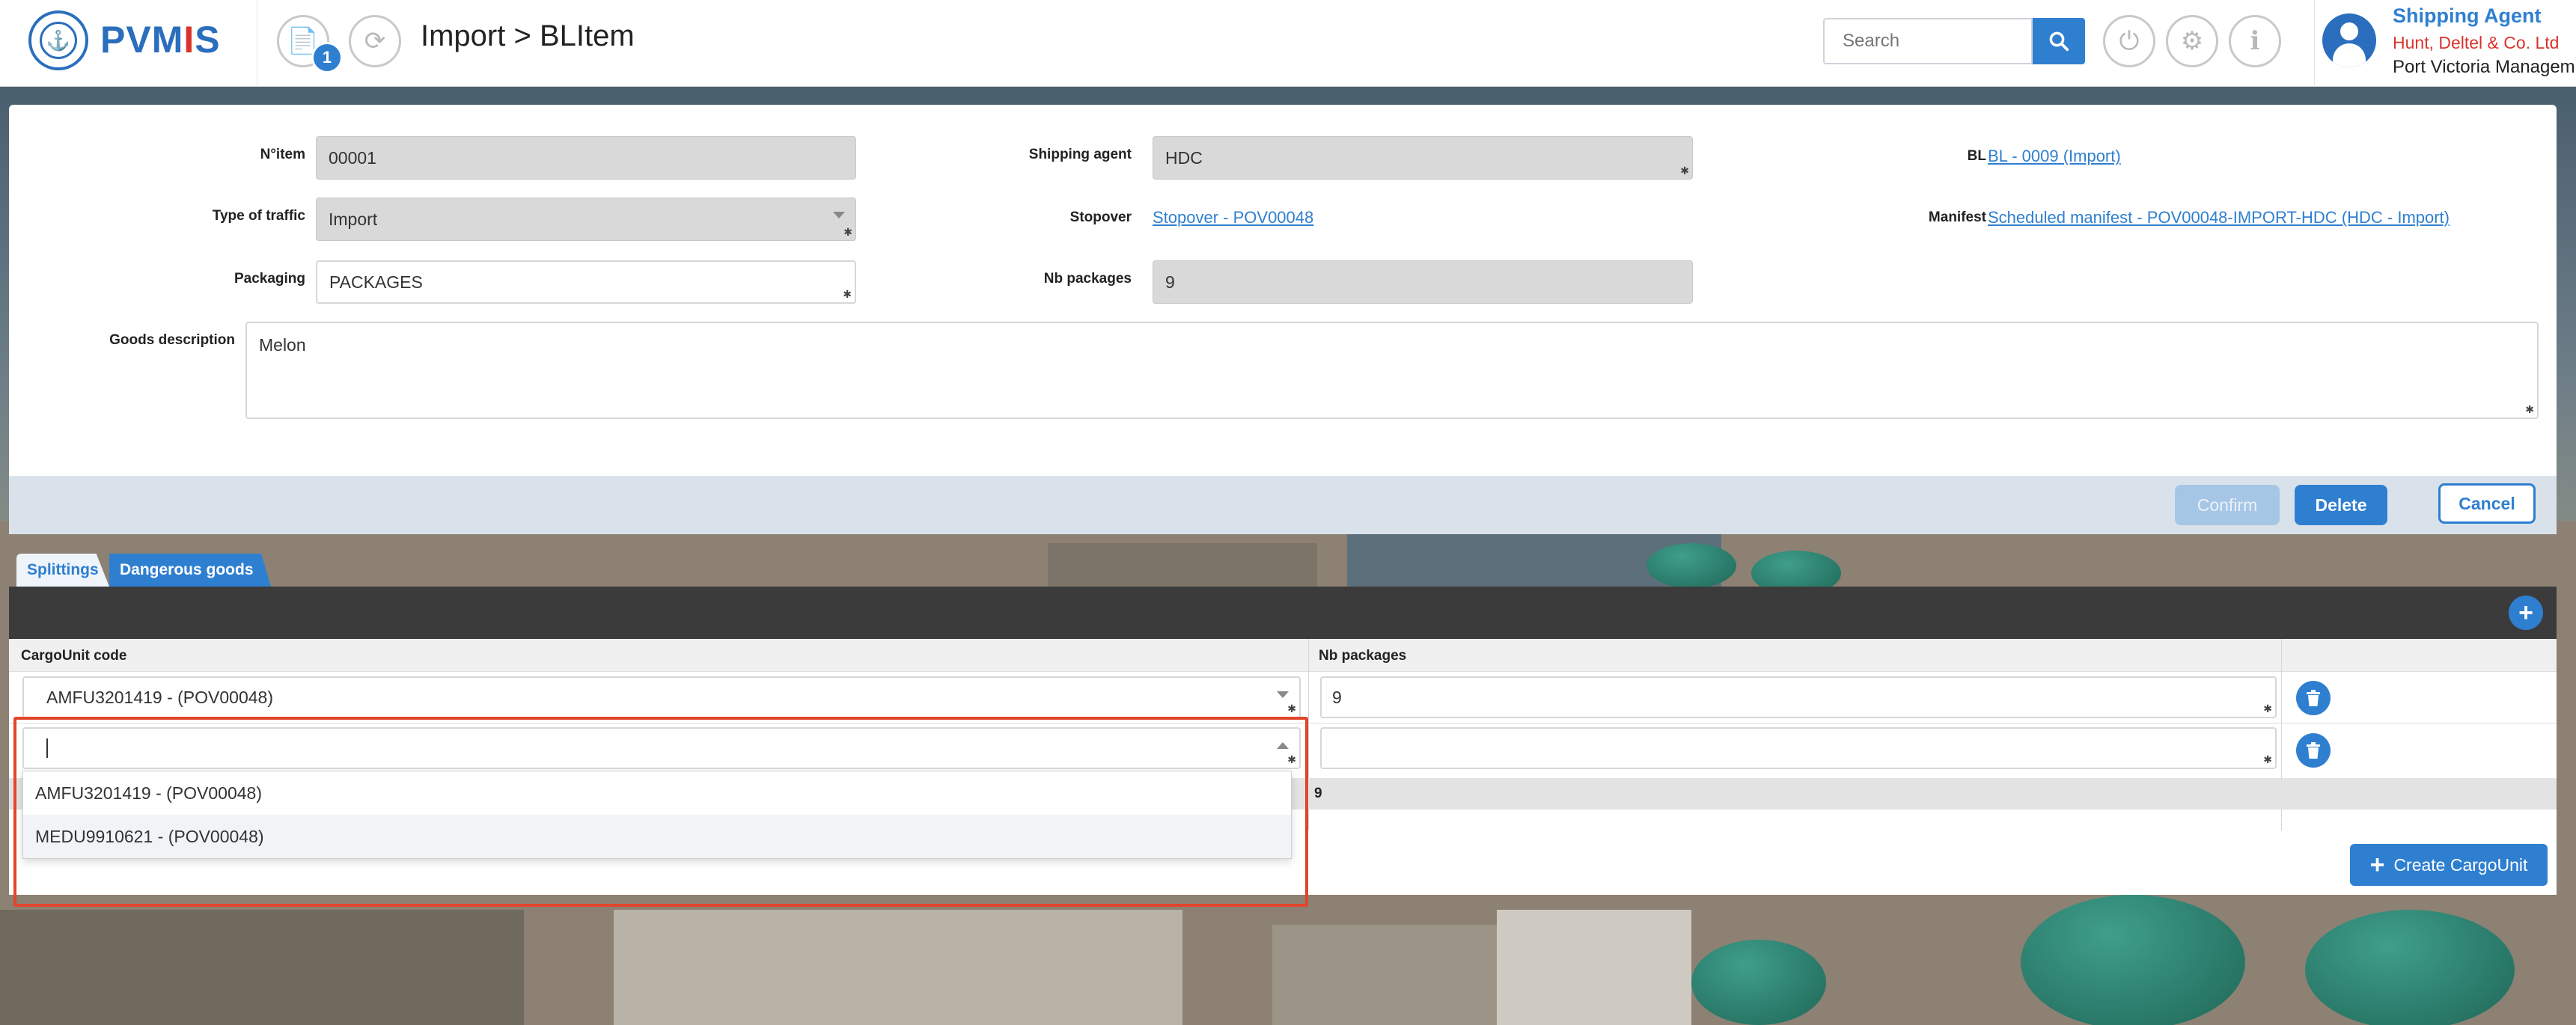 The image size is (2576, 1025). I want to click on settings-icon: ⚙, so click(2192, 41).